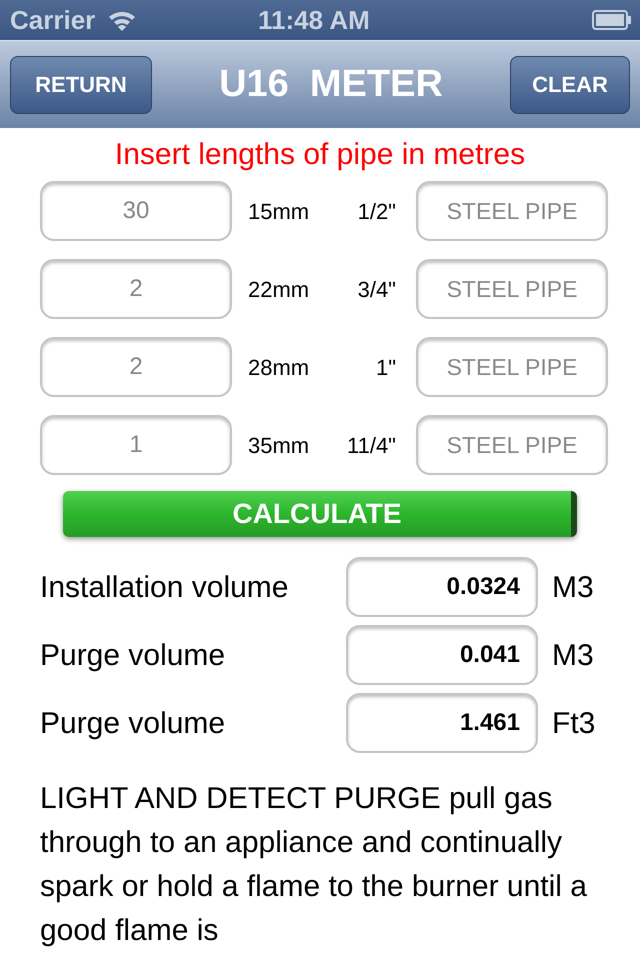 The image size is (640, 960). What do you see at coordinates (136, 445) in the screenshot?
I see `length-field: 1` at bounding box center [136, 445].